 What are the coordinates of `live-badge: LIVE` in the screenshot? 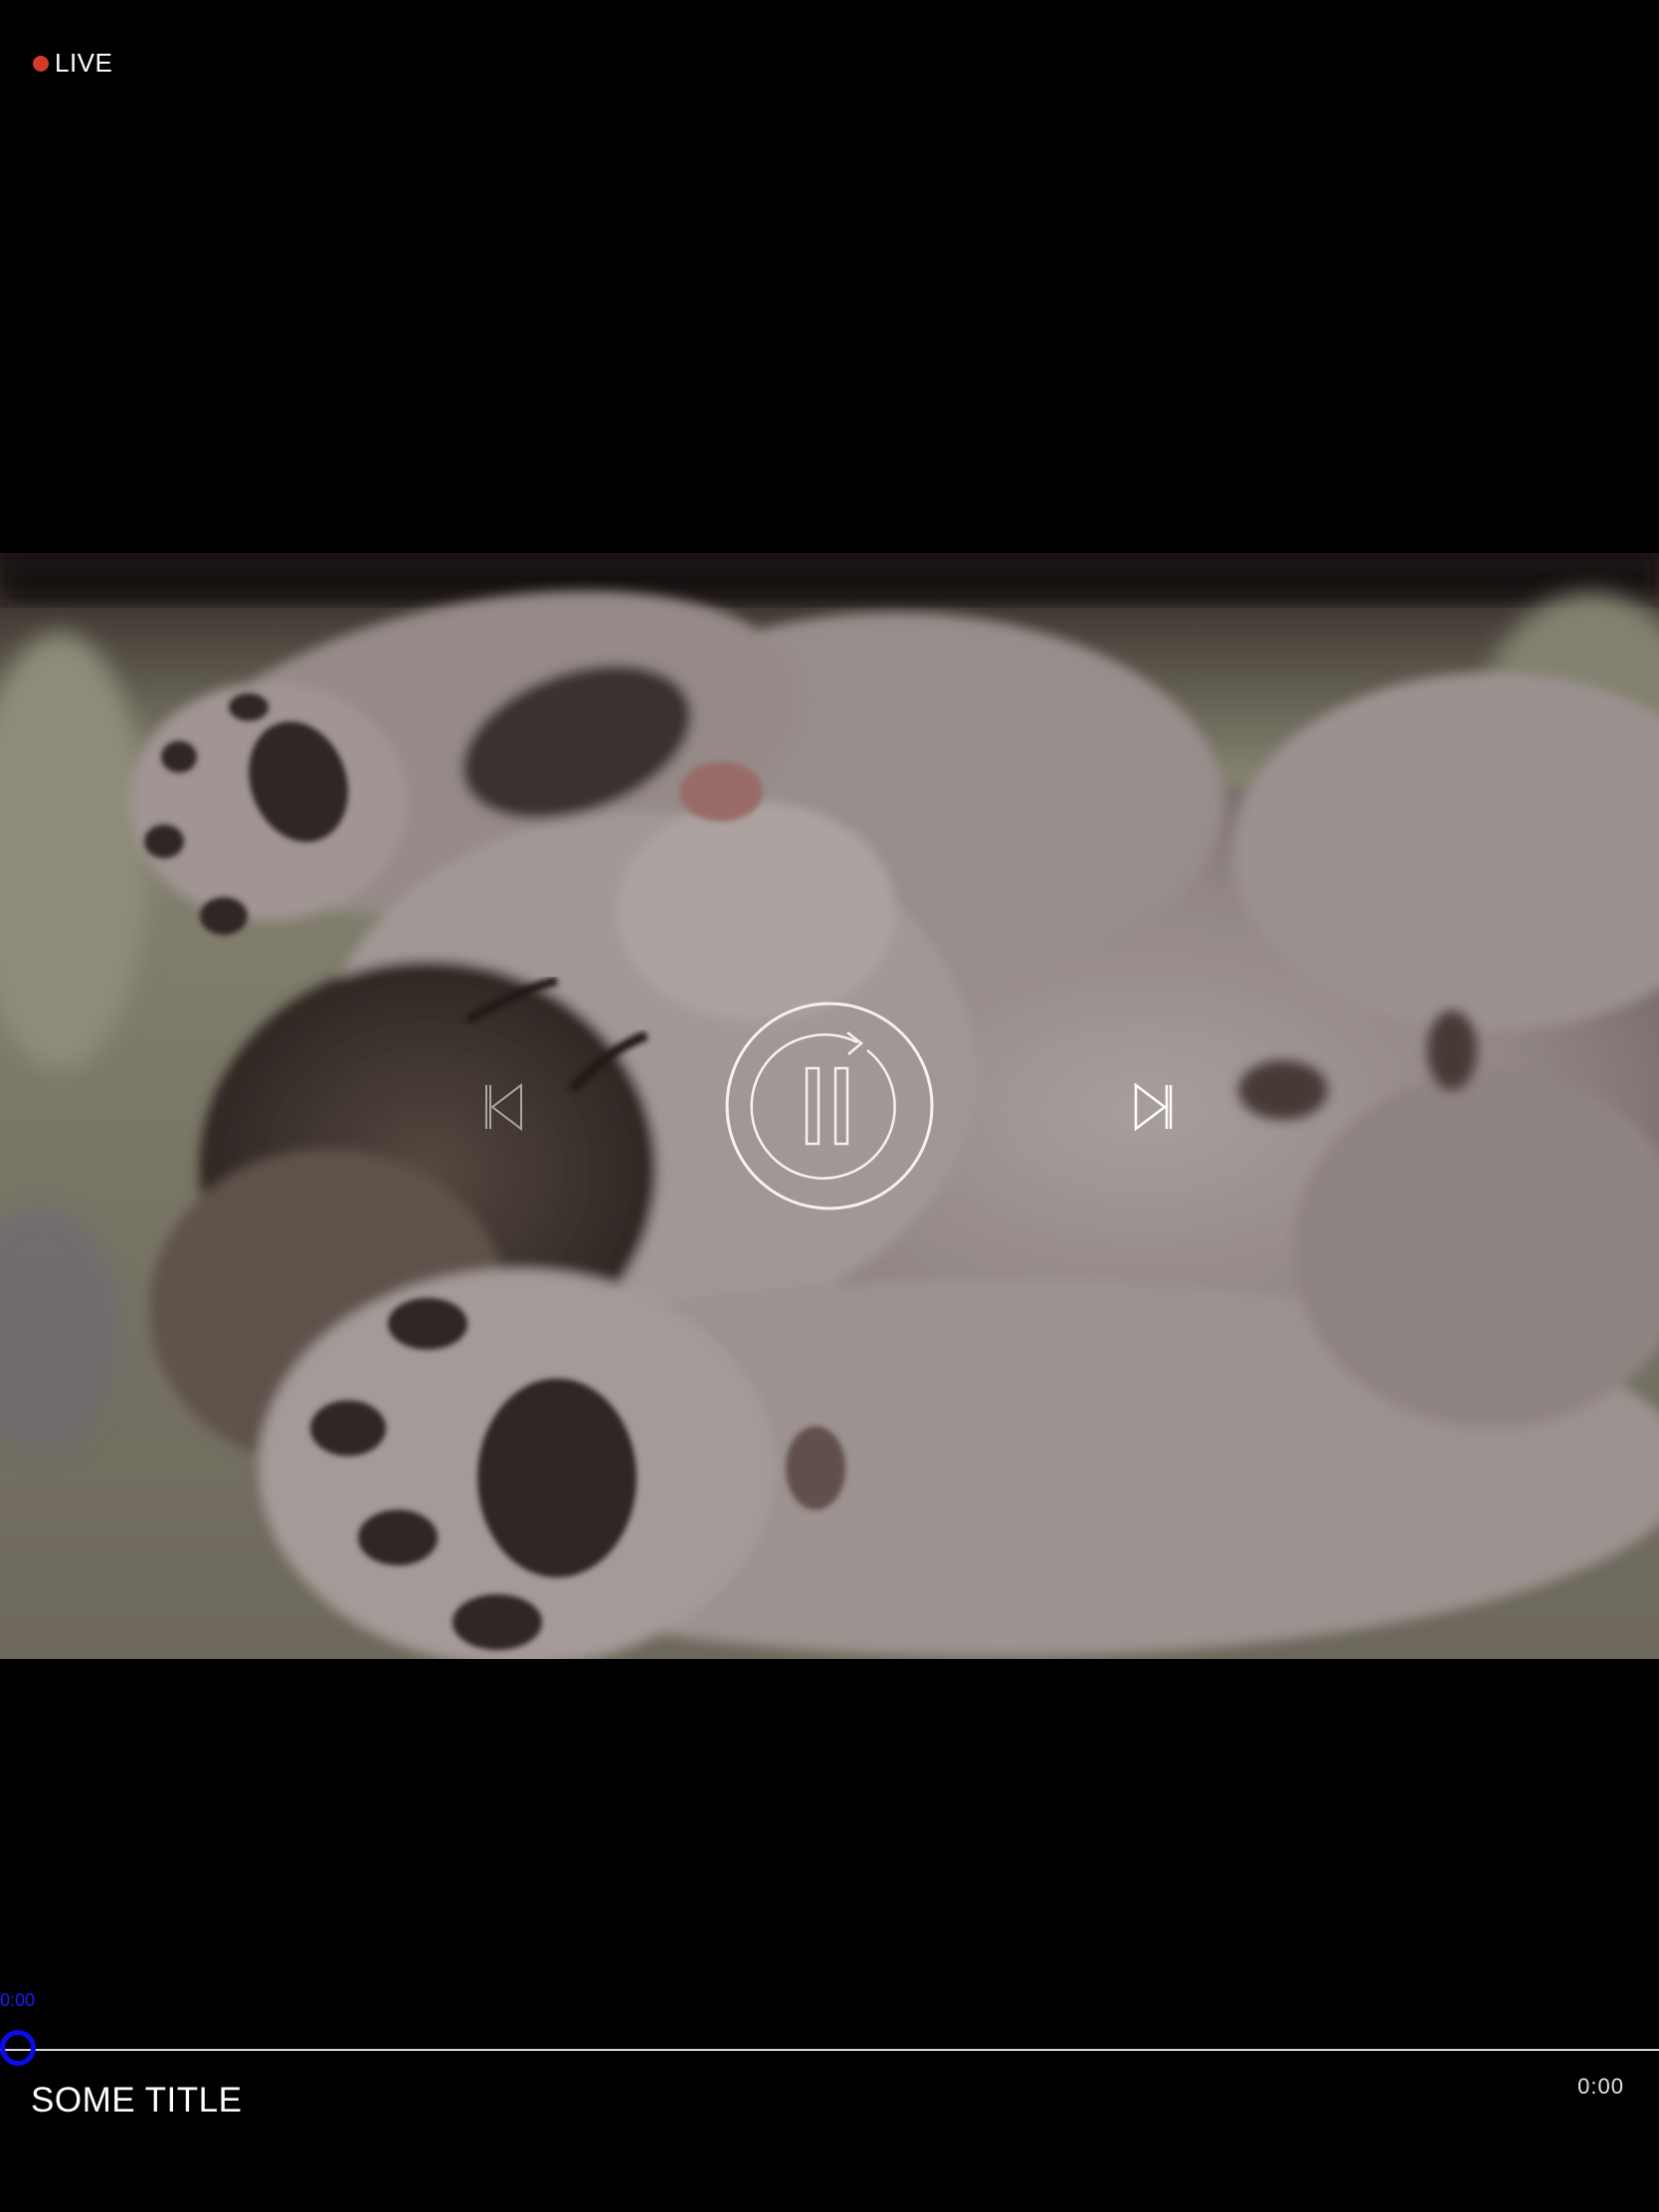 It's located at (72, 63).